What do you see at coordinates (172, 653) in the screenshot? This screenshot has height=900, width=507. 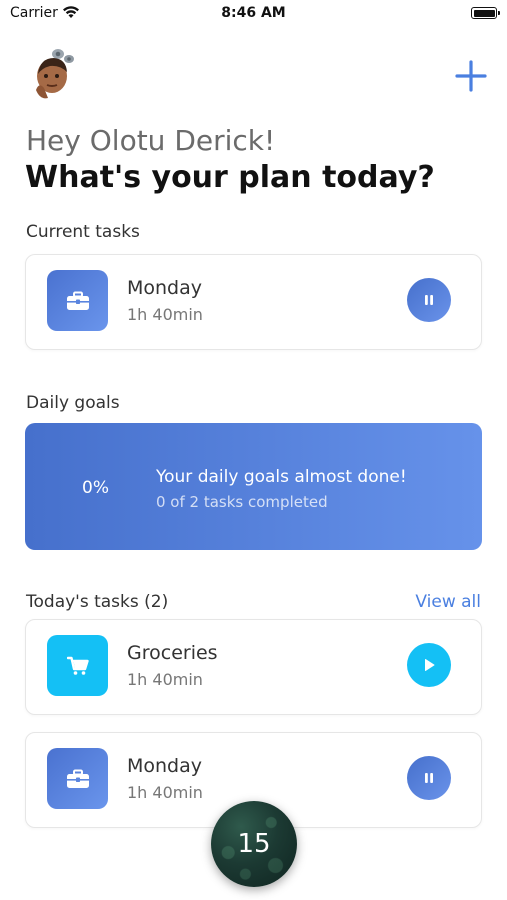 I see `task-title: Groceries` at bounding box center [172, 653].